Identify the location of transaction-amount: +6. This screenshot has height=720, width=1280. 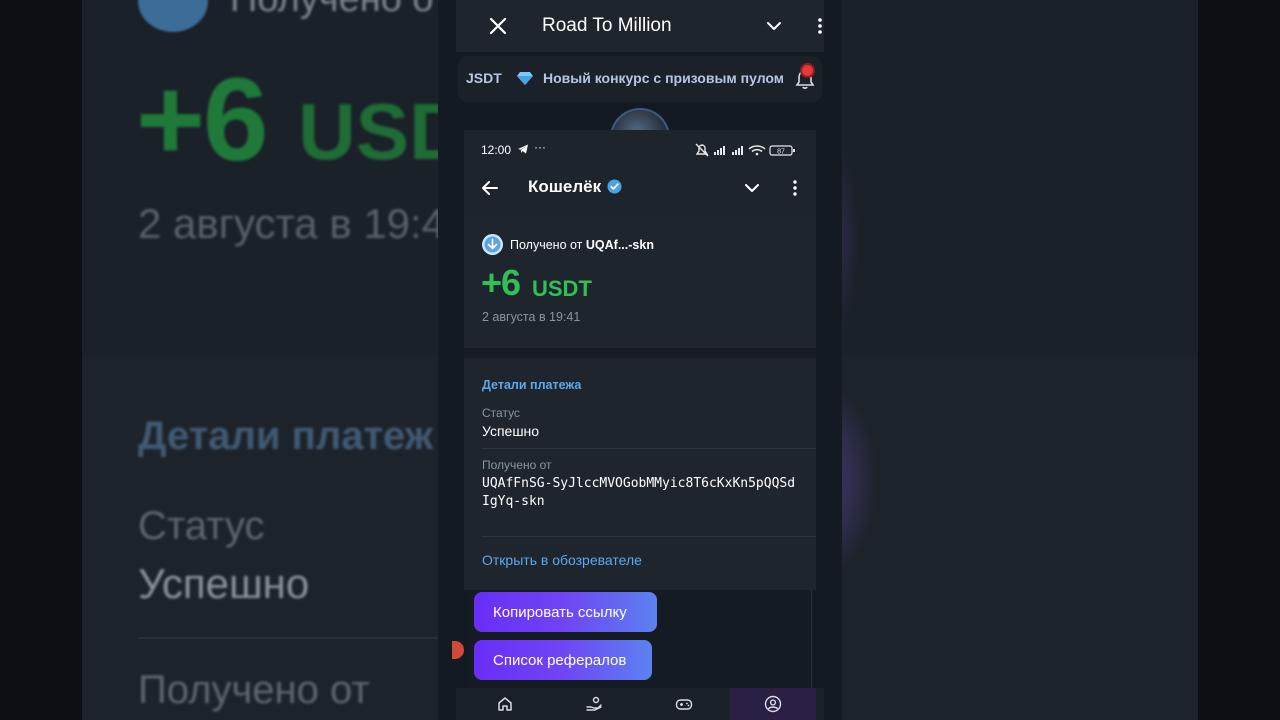
(501, 282).